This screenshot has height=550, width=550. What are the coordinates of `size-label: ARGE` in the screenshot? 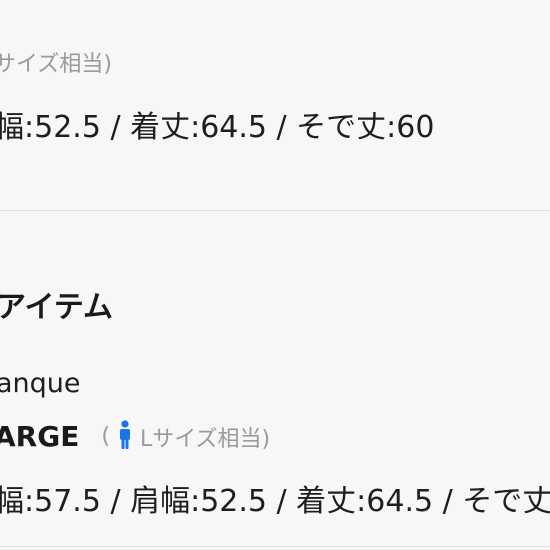 It's located at (40, 436).